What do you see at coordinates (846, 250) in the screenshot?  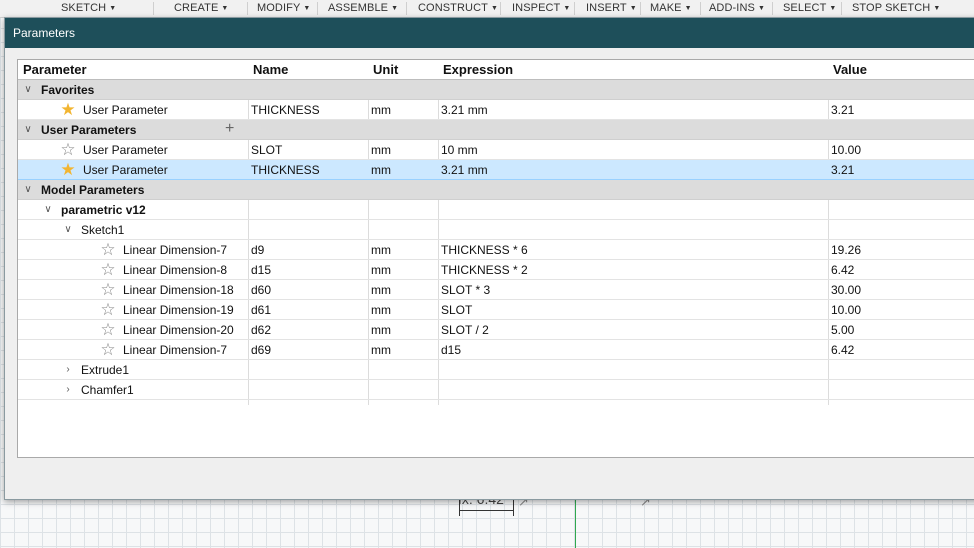 I see `value-cell: 19.26` at bounding box center [846, 250].